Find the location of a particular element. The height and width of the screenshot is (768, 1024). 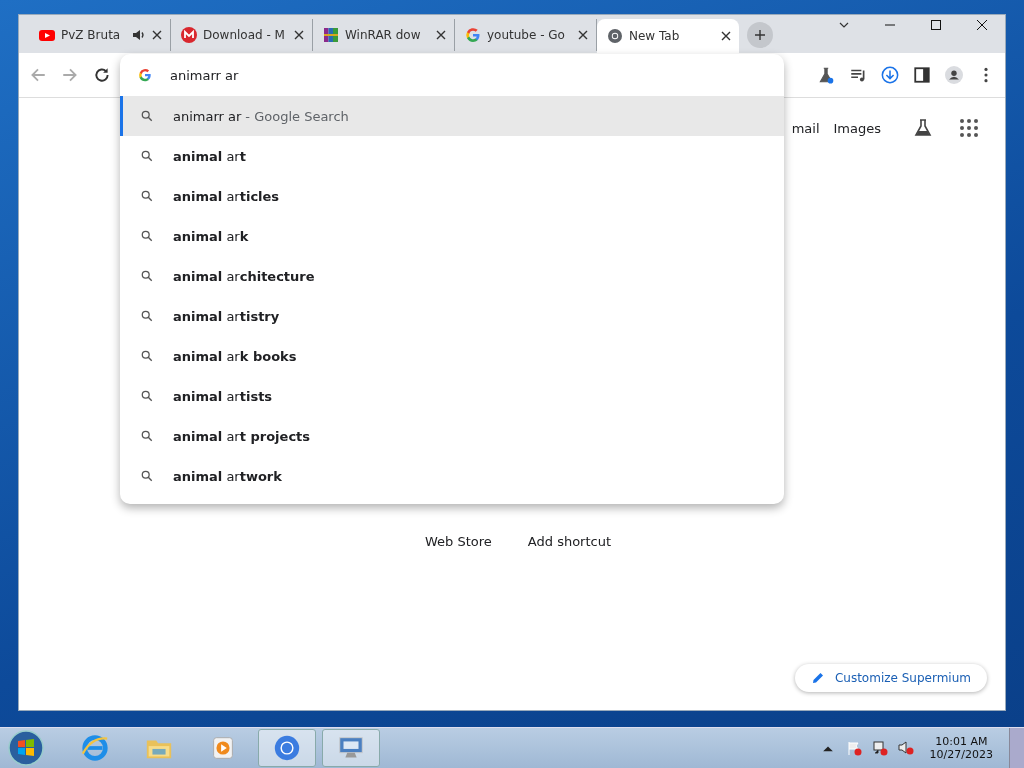

maximize-icon is located at coordinates (936, 25).